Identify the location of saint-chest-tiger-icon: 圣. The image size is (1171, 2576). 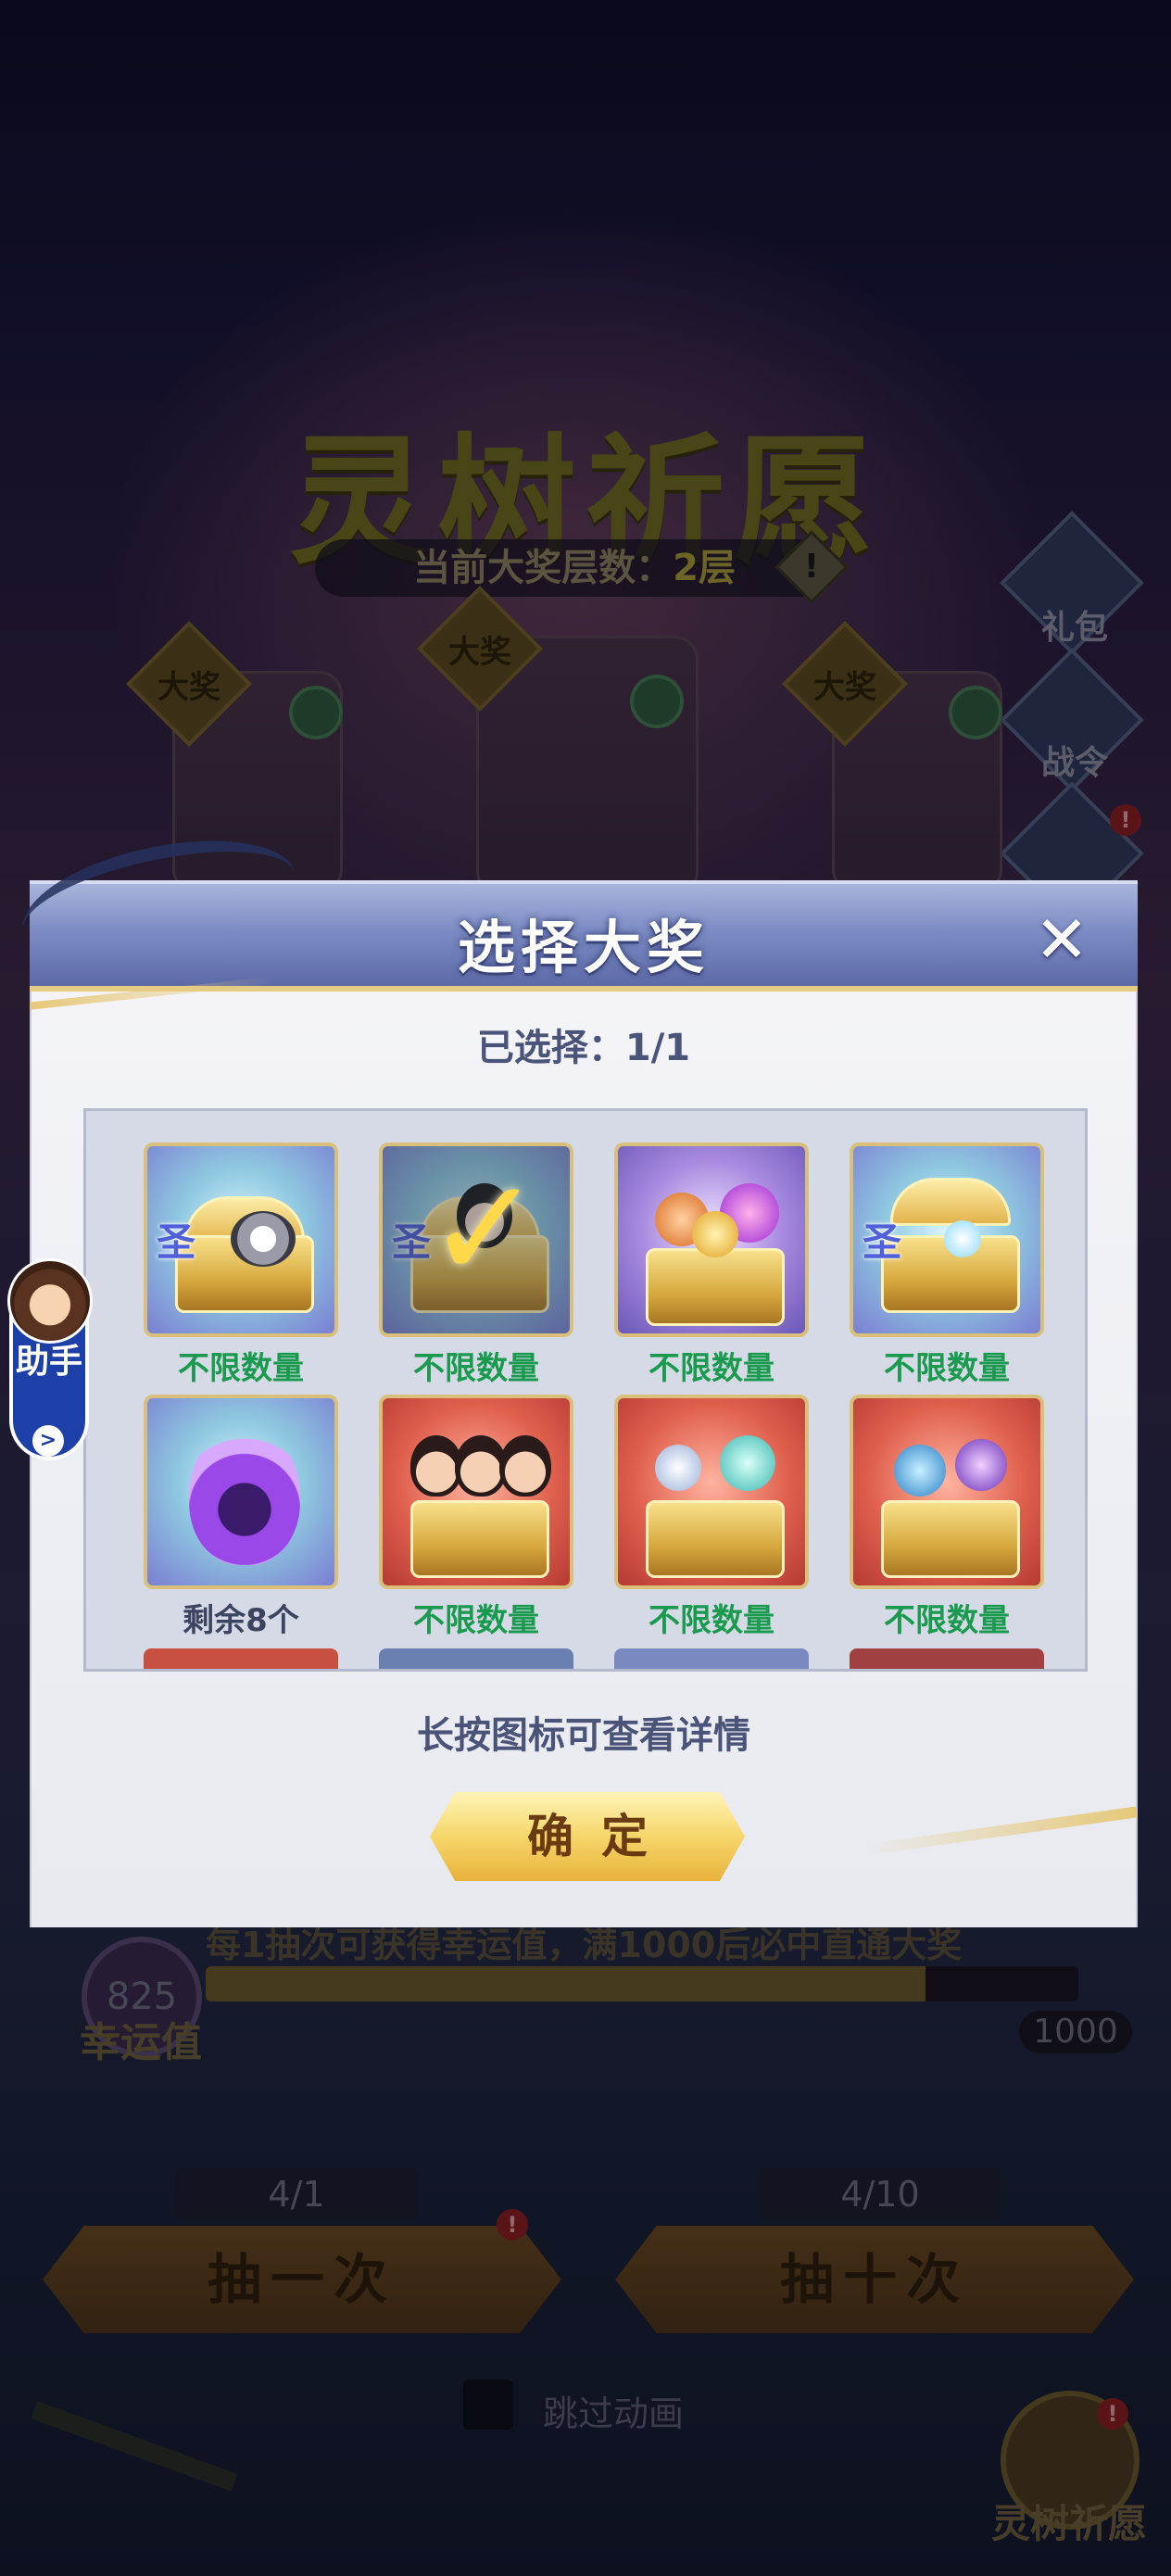
(241, 1240).